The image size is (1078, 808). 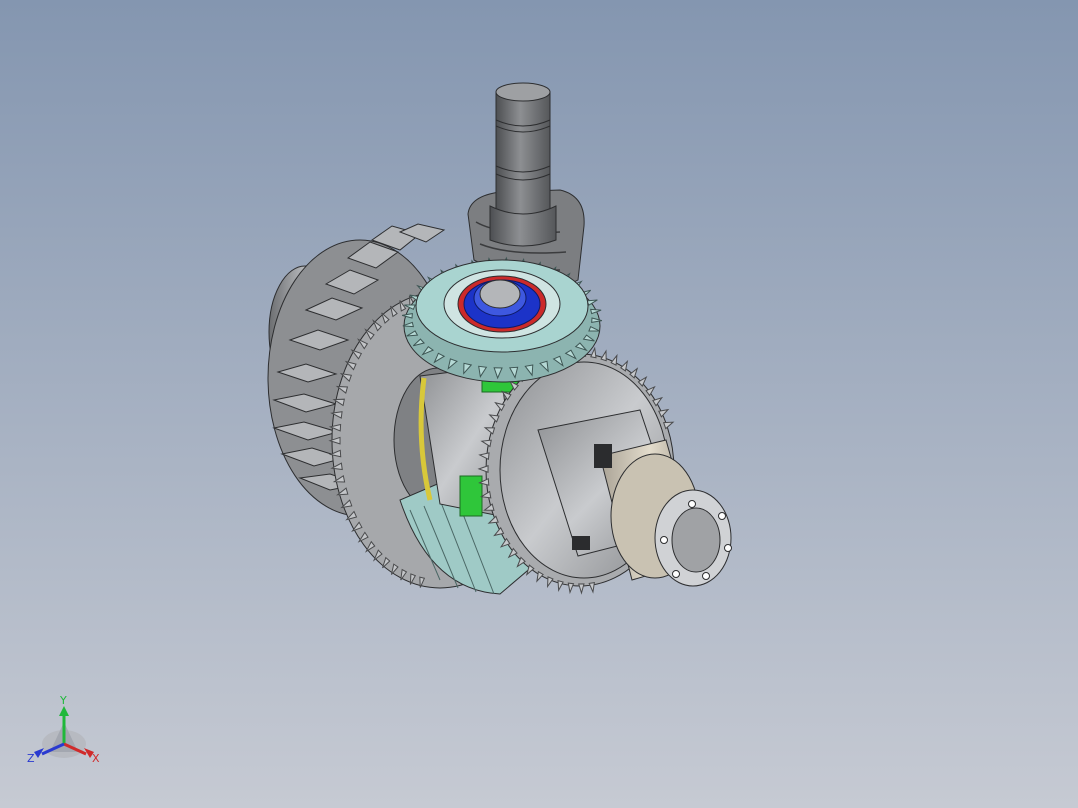 I want to click on axis-triad: Y X Z, so click(x=63, y=729).